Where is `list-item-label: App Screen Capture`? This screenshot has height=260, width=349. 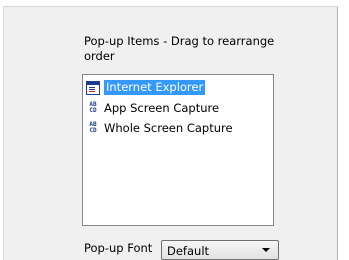 list-item-label: App Screen Capture is located at coordinates (162, 107).